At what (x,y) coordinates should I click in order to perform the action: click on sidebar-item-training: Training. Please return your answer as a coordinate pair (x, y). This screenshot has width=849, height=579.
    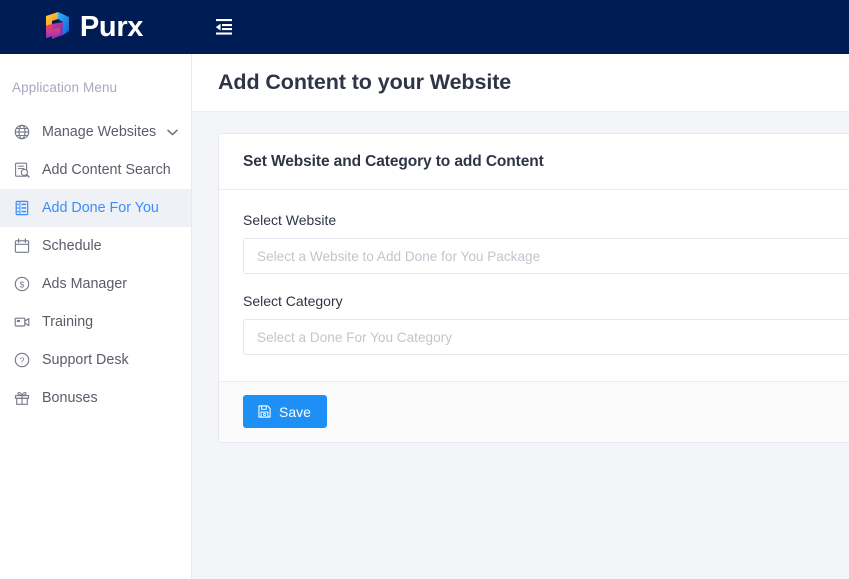
    Looking at the image, I should click on (95, 322).